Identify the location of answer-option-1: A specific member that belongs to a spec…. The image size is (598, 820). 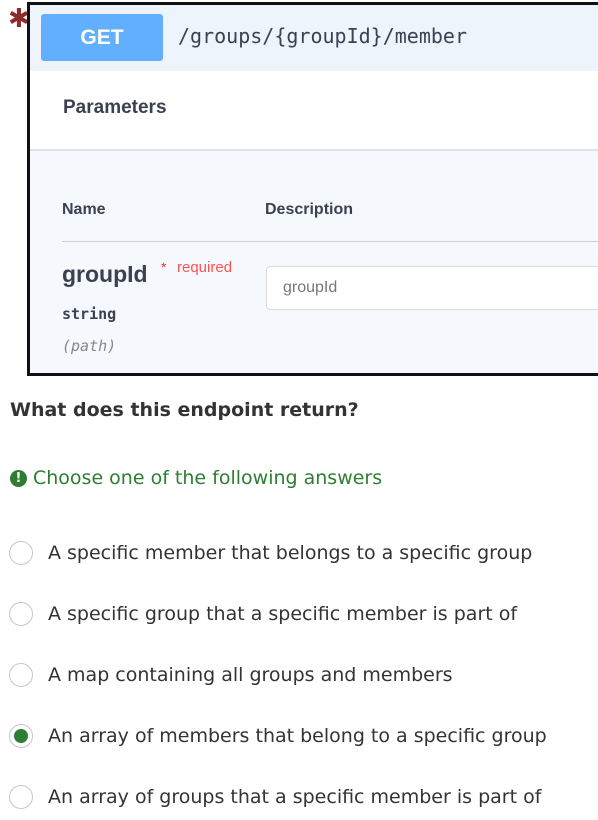
(270, 553).